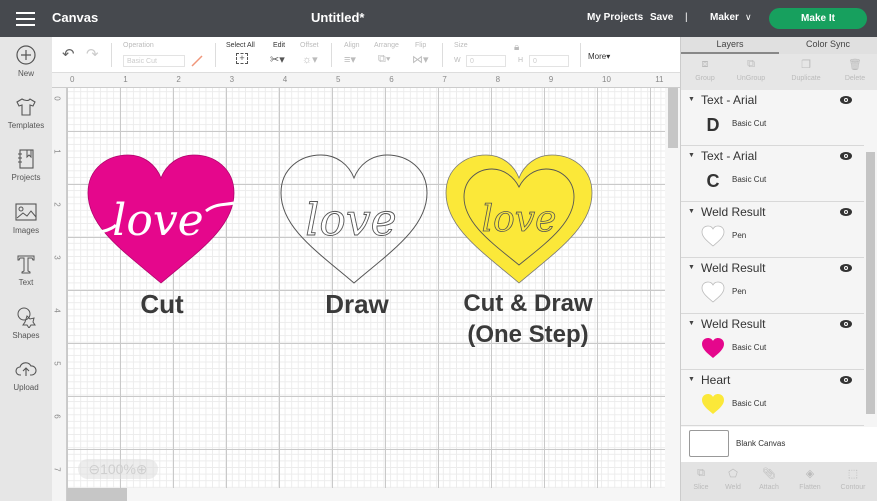 Image resolution: width=877 pixels, height=501 pixels. What do you see at coordinates (118, 469) in the screenshot?
I see `zoom-control: ⊖100%⊕` at bounding box center [118, 469].